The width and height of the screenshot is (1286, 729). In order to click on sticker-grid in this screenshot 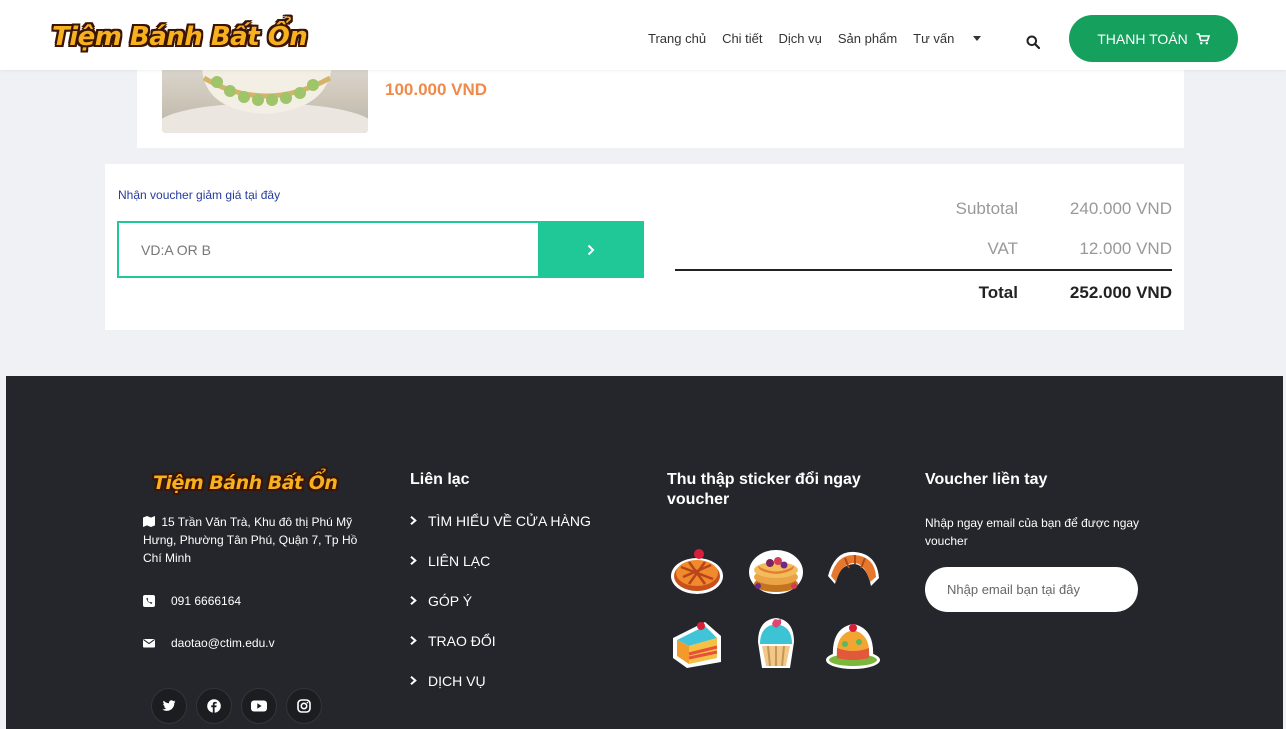, I will do `click(777, 610)`.